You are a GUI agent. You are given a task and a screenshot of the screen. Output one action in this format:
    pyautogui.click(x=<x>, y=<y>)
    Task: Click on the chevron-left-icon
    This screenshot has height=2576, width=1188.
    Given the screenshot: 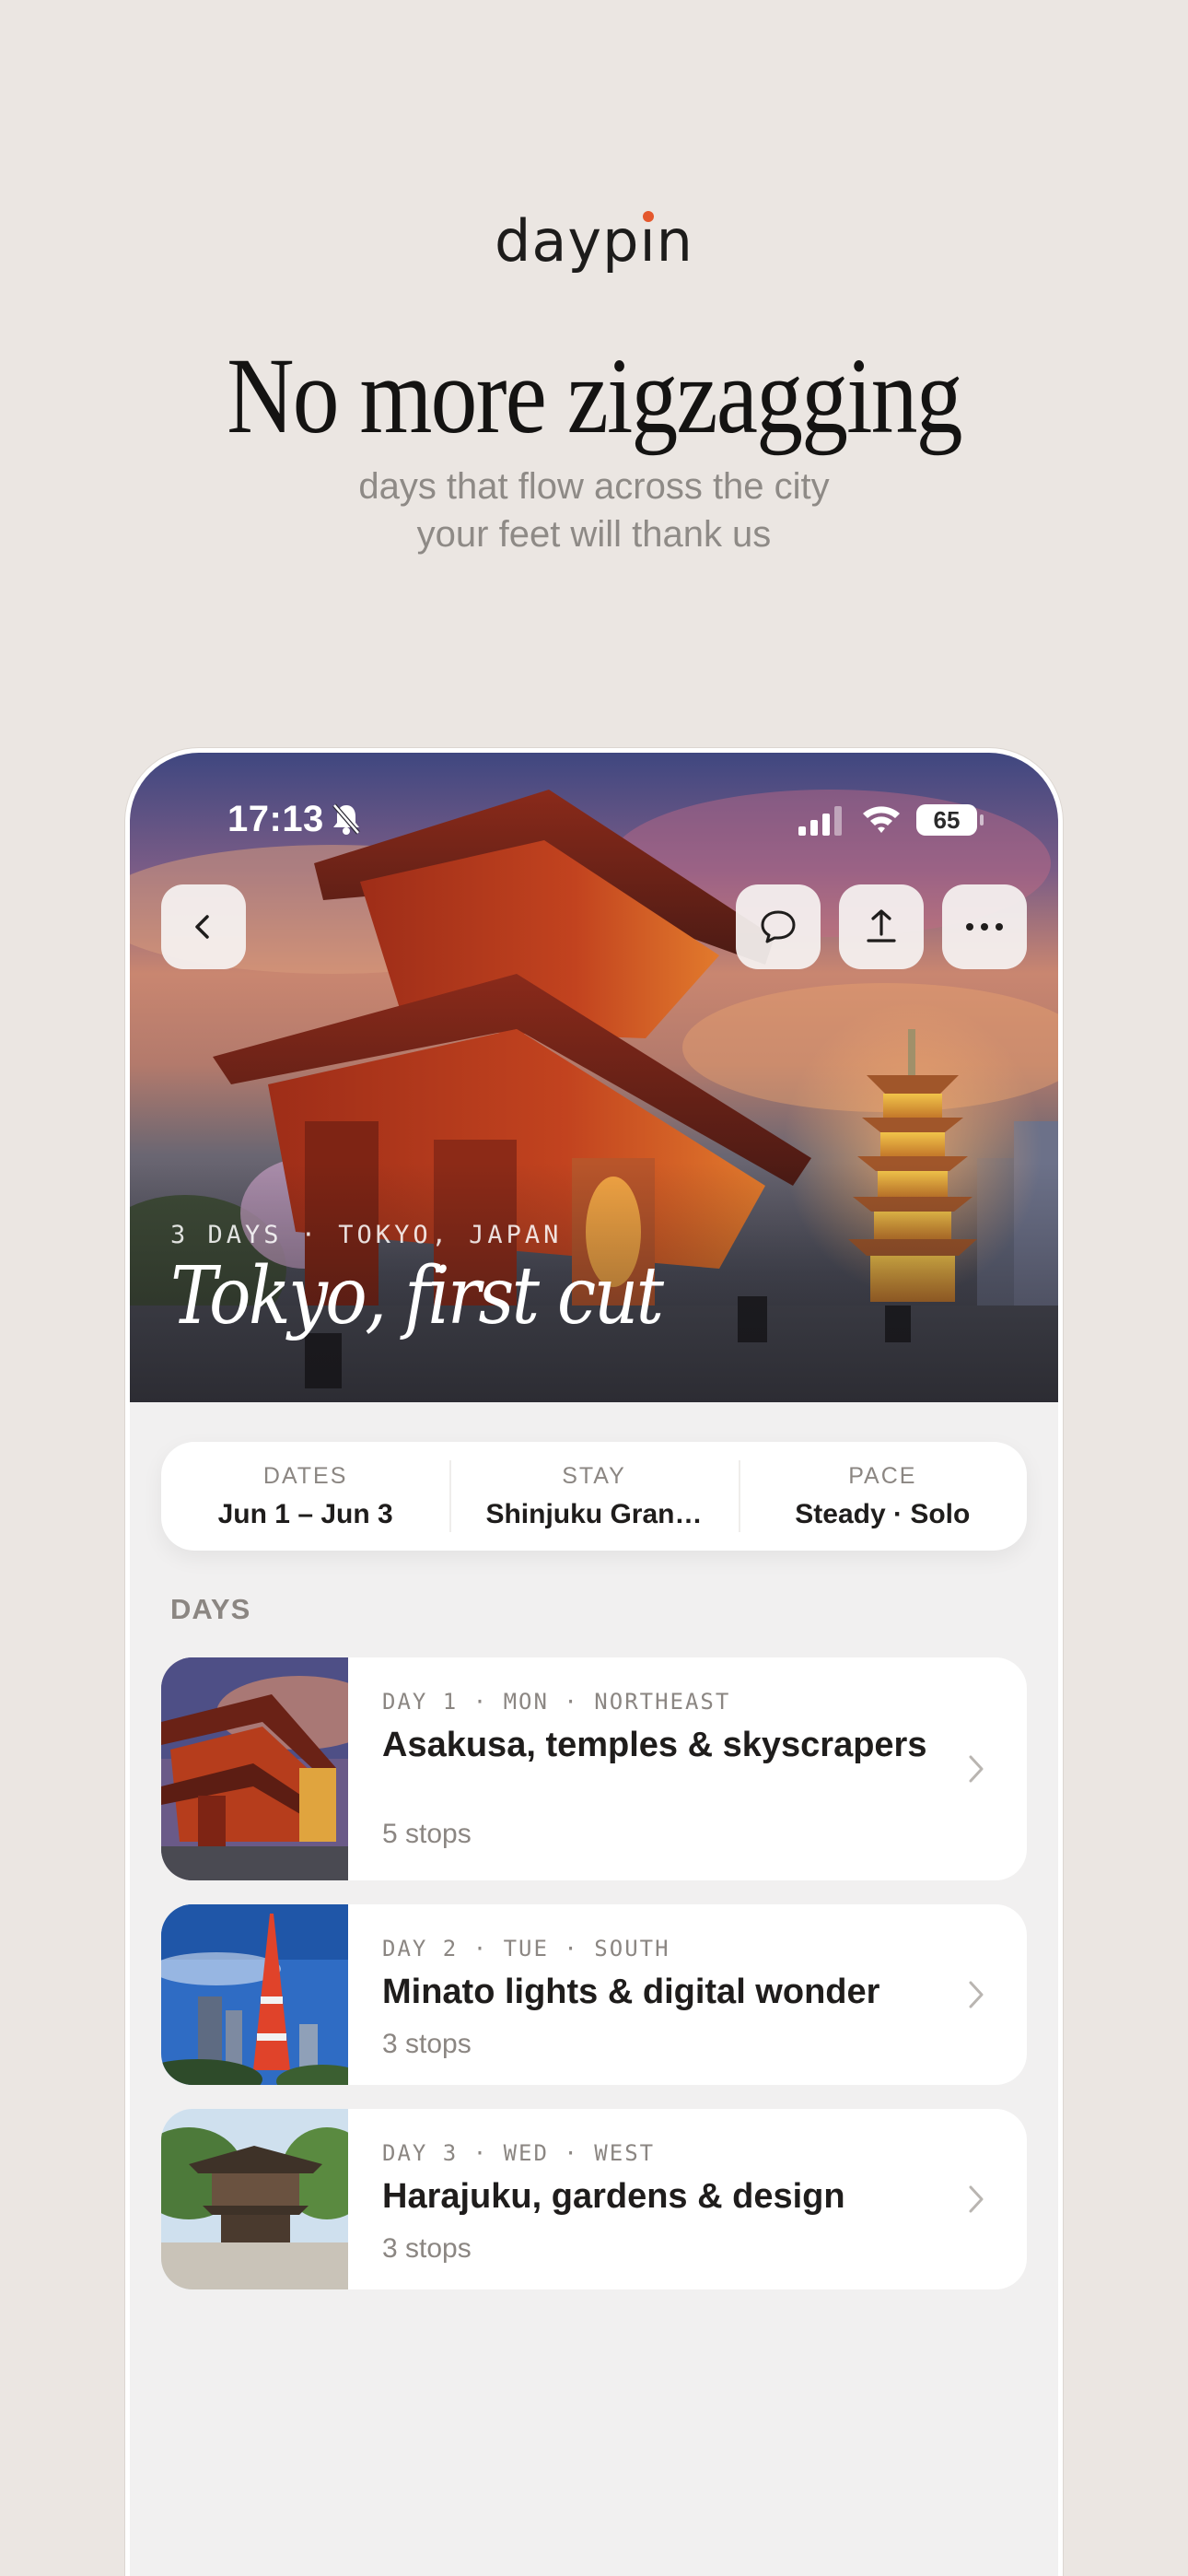 What is the action you would take?
    pyautogui.click(x=202, y=927)
    